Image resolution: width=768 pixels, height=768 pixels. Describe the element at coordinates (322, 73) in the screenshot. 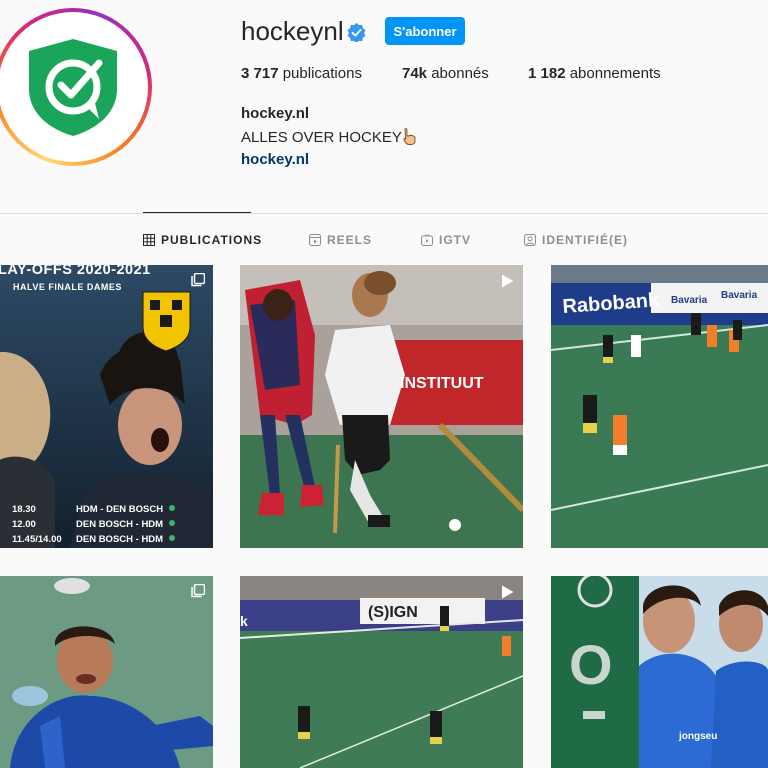

I see `posts-count-label: publications` at that location.